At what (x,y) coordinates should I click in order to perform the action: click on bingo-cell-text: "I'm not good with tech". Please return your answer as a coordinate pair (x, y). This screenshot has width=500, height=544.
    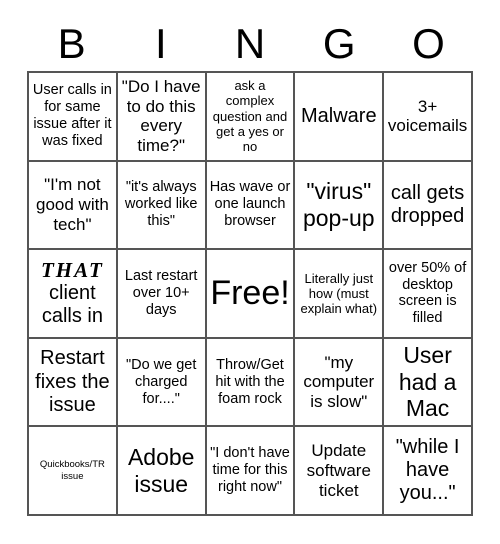
    Looking at the image, I should click on (72, 204).